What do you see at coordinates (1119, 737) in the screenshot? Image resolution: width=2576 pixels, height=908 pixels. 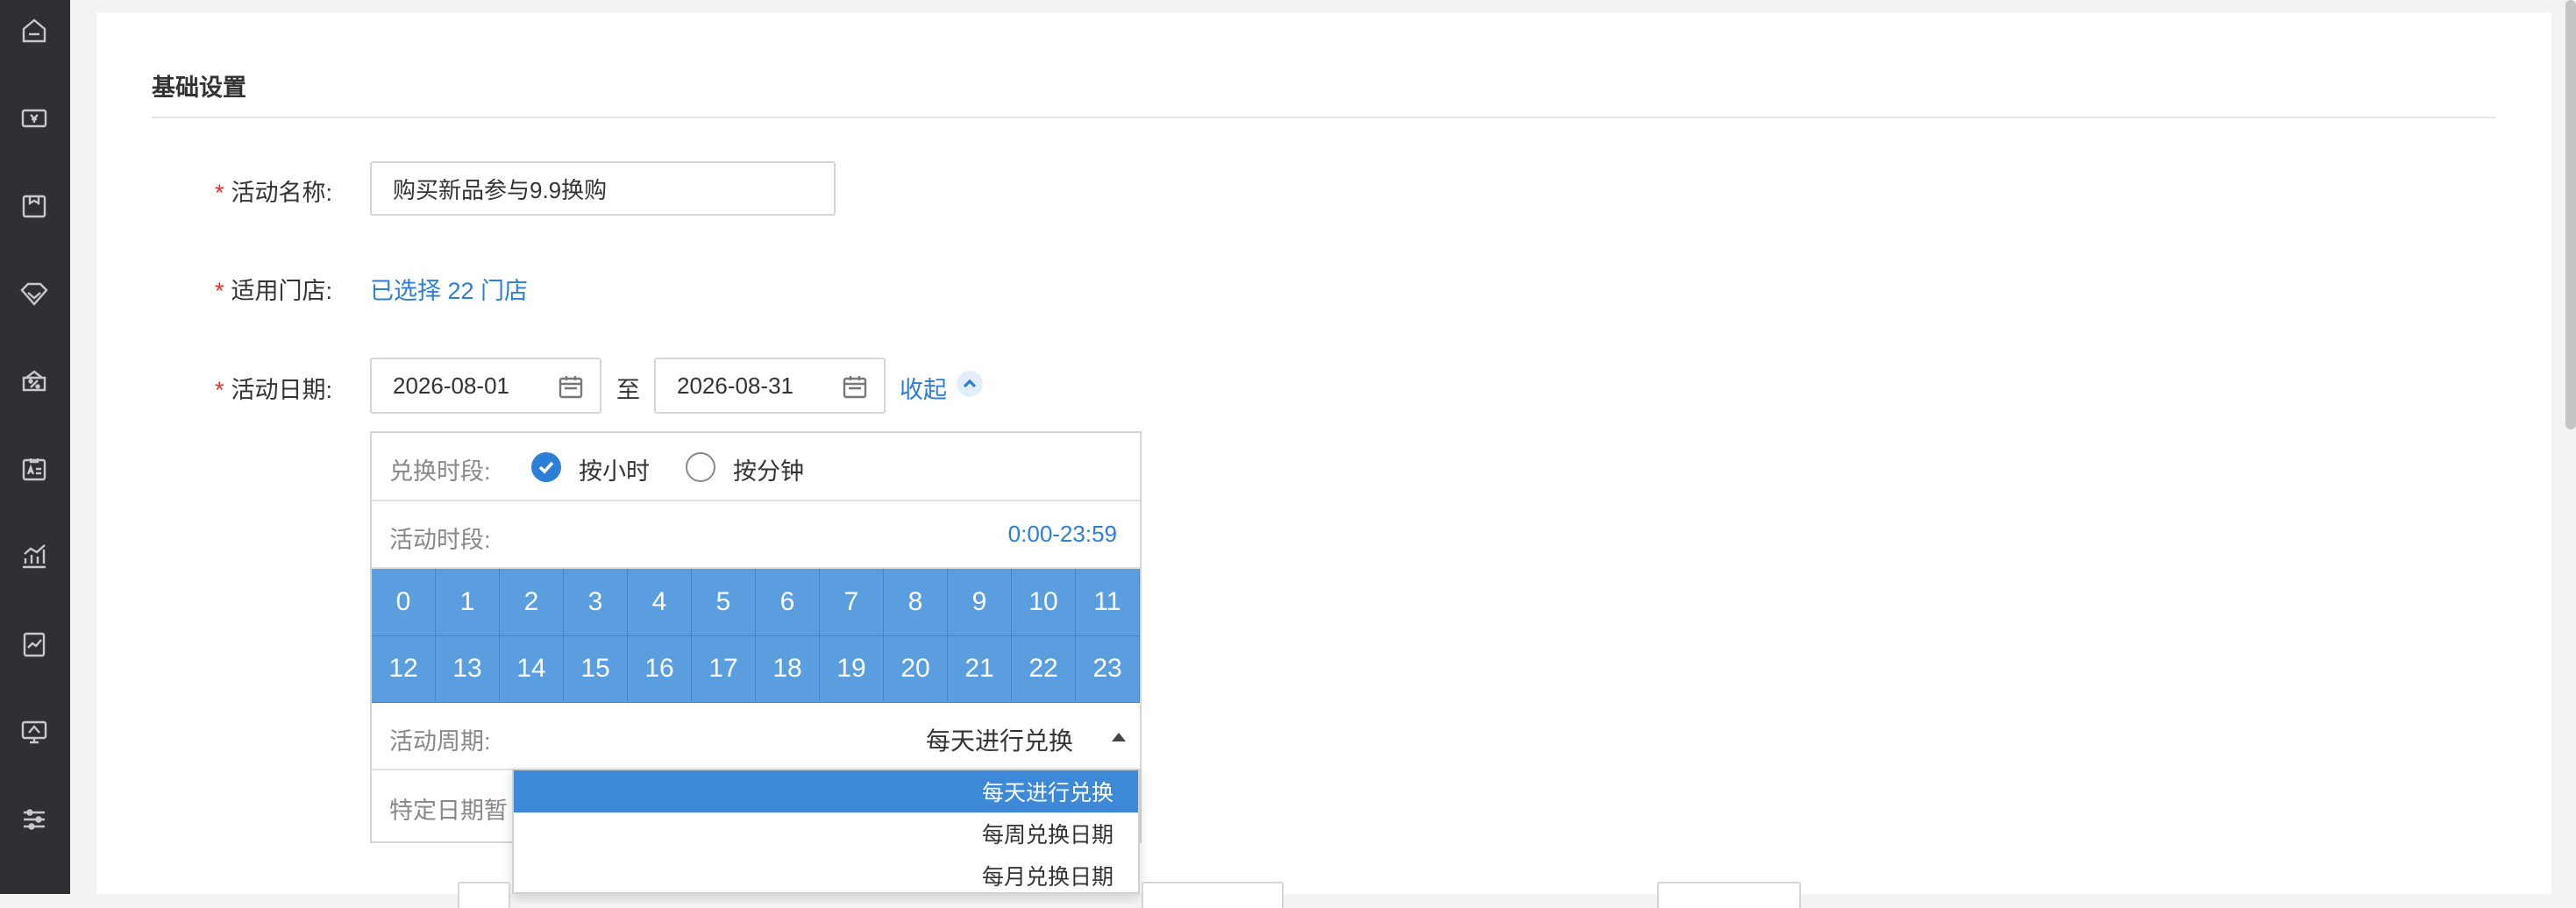 I see `caret-up-icon` at bounding box center [1119, 737].